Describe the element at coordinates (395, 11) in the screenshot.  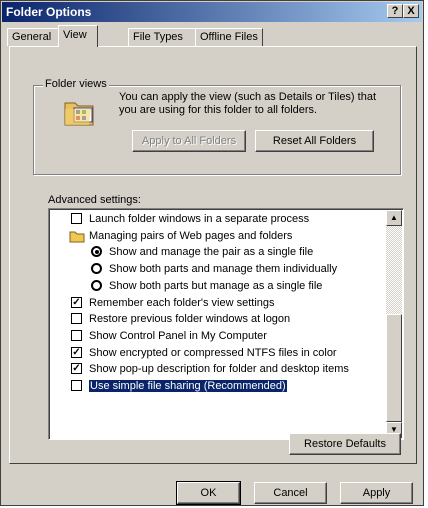
I see `help-button: ?` at that location.